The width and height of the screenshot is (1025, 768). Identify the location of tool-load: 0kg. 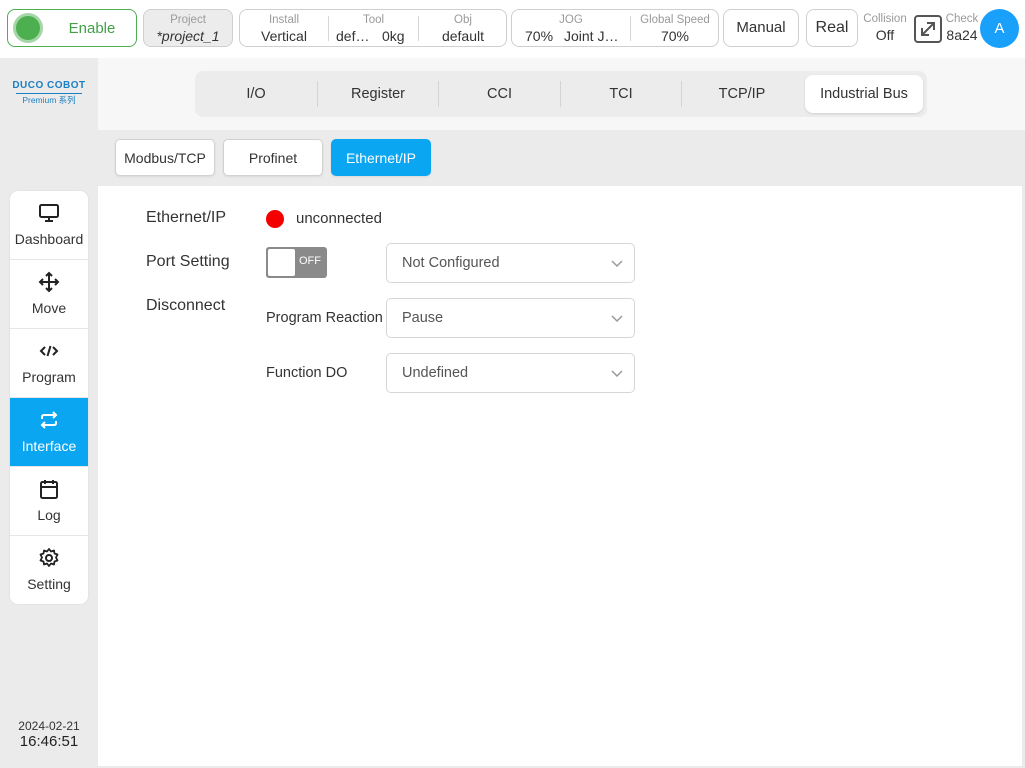
(393, 36).